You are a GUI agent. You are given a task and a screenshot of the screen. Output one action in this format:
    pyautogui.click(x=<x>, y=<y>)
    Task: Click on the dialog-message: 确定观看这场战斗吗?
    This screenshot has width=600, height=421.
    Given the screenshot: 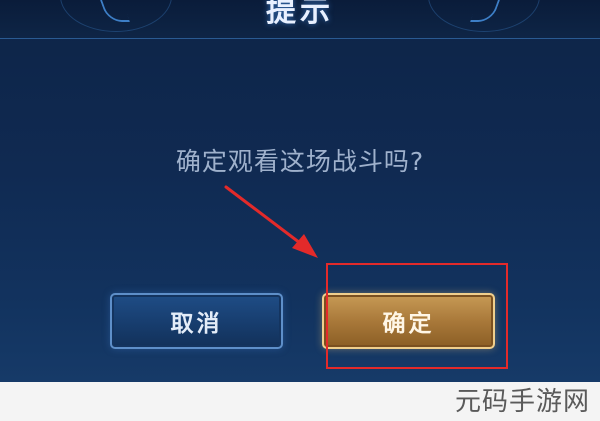 What is the action you would take?
    pyautogui.click(x=300, y=161)
    